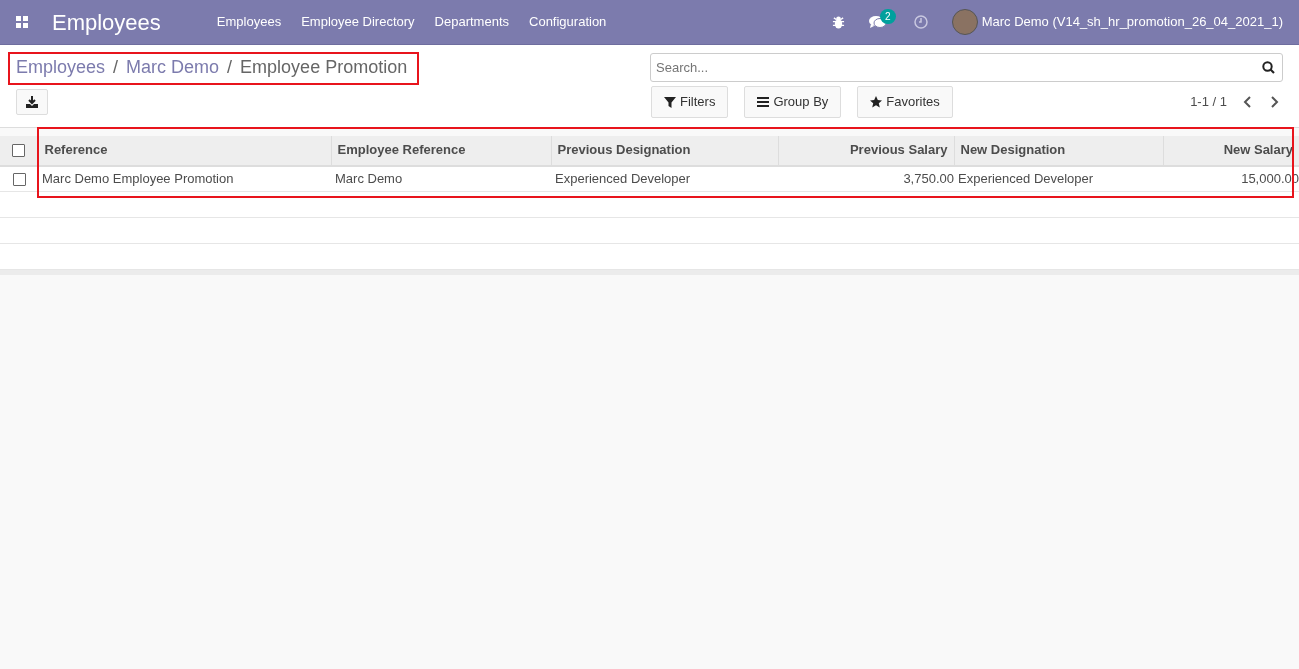  What do you see at coordinates (888, 16) in the screenshot?
I see `message-count: 2` at bounding box center [888, 16].